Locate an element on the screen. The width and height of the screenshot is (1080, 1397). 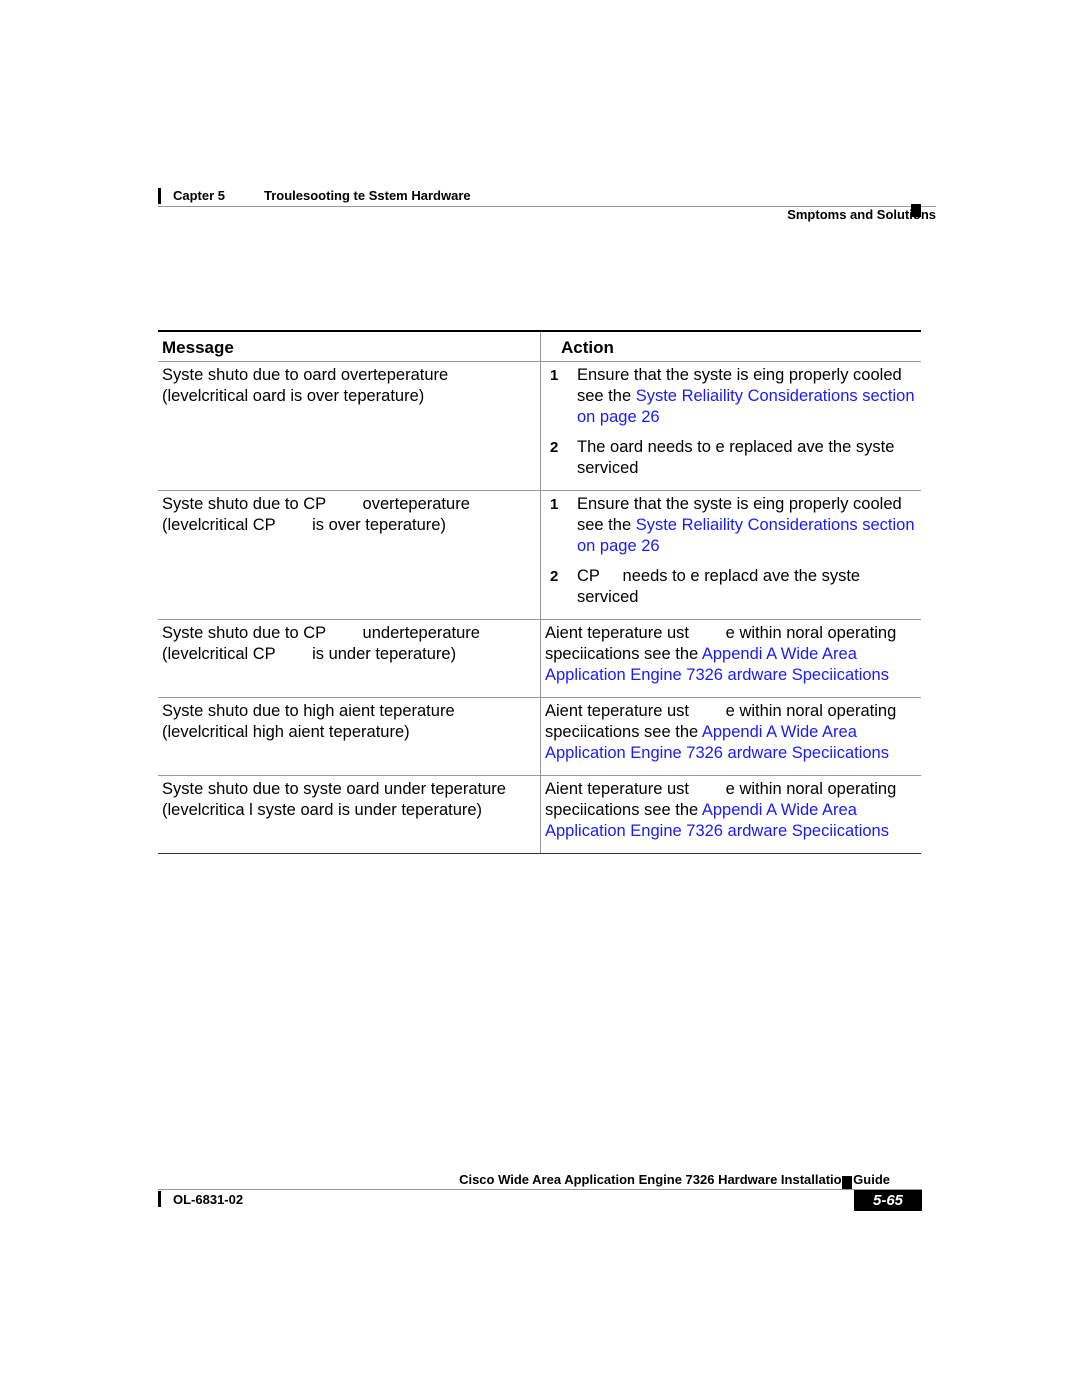
header-marker is located at coordinates (916, 210).